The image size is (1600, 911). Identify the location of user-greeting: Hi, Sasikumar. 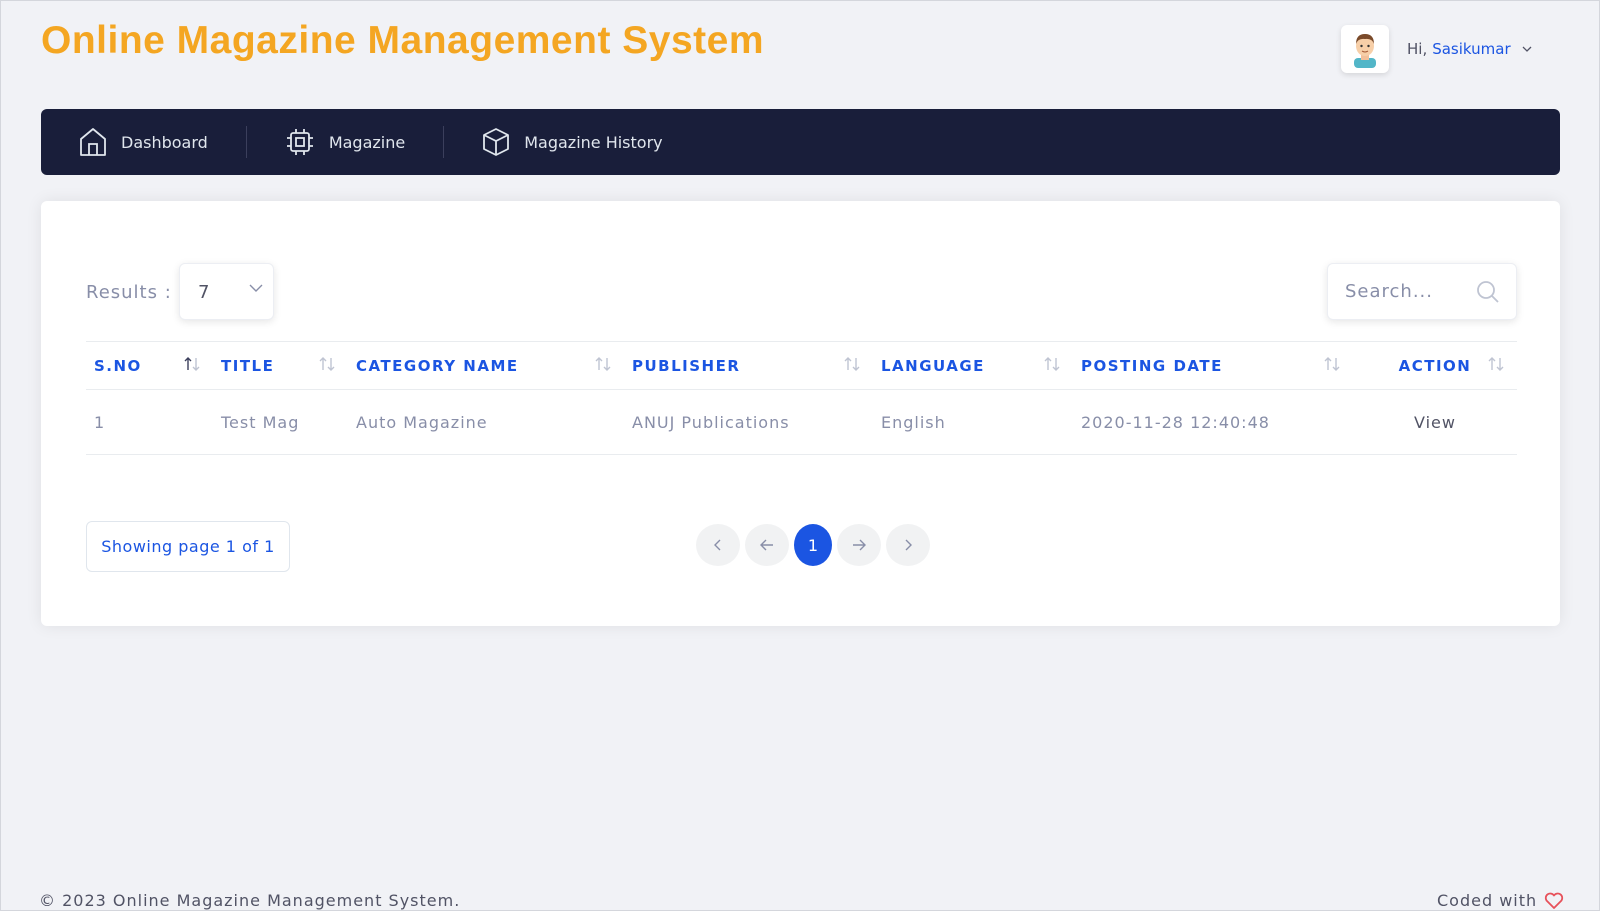
(1470, 49).